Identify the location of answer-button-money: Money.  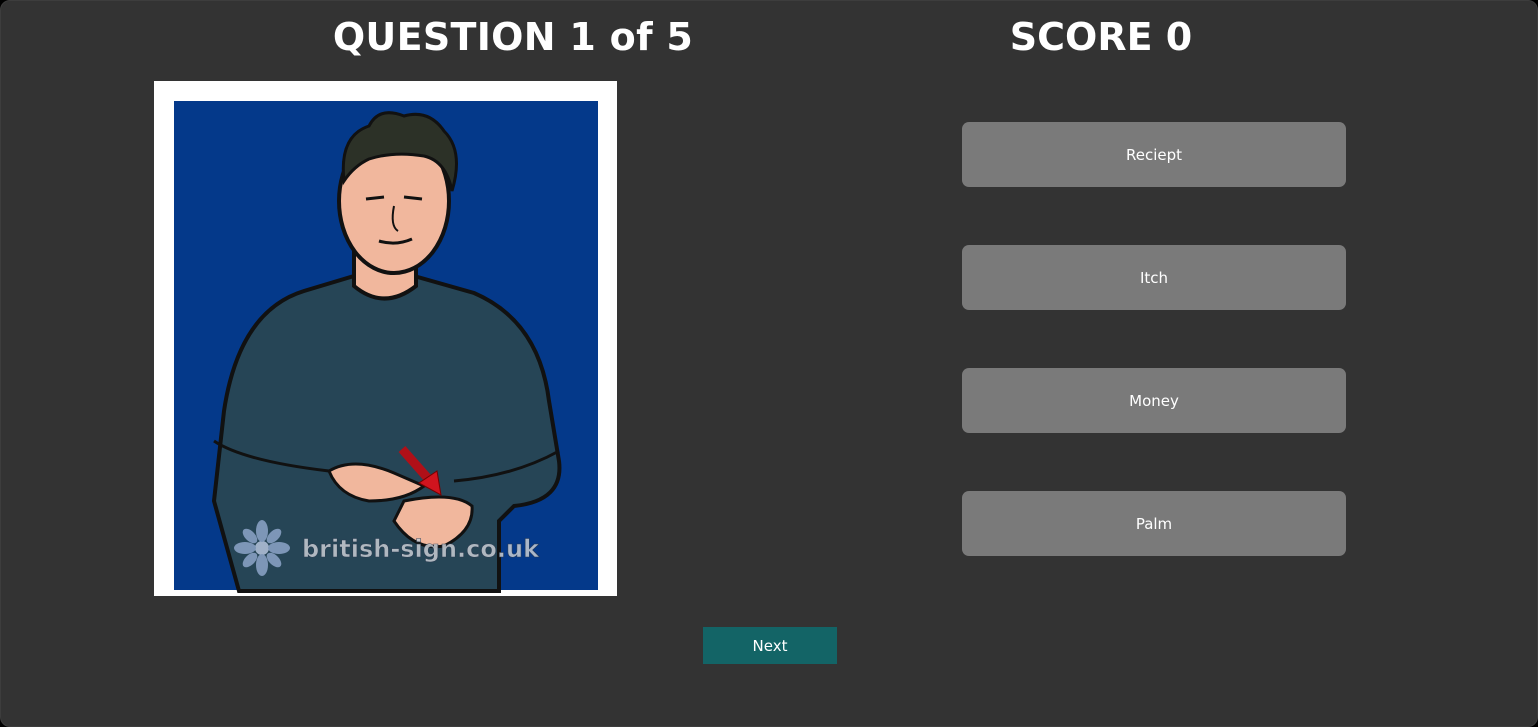
(1154, 400).